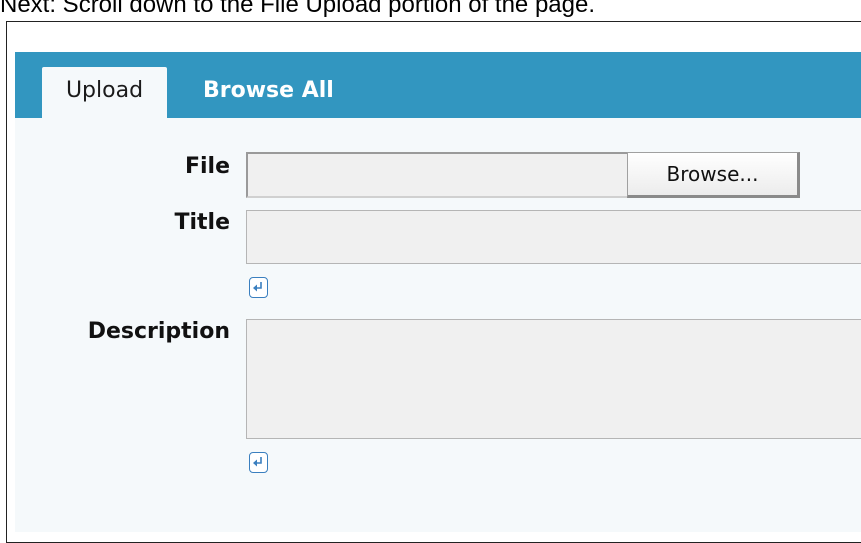  Describe the element at coordinates (438, 85) in the screenshot. I see `tab-bar: Upload Browse All` at that location.